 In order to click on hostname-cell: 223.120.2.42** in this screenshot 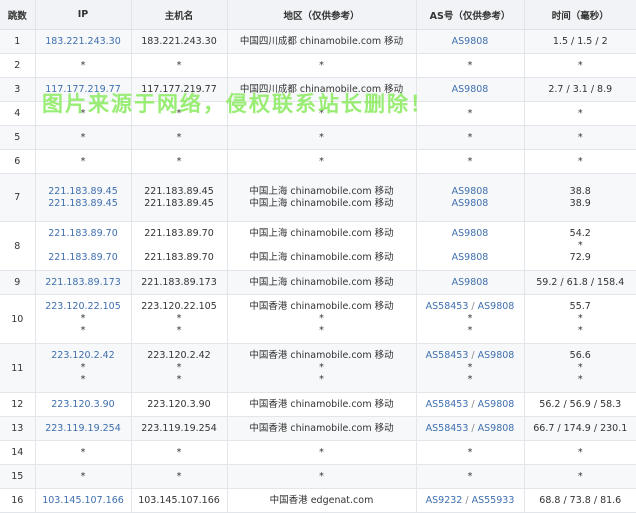, I will do `click(179, 368)`.